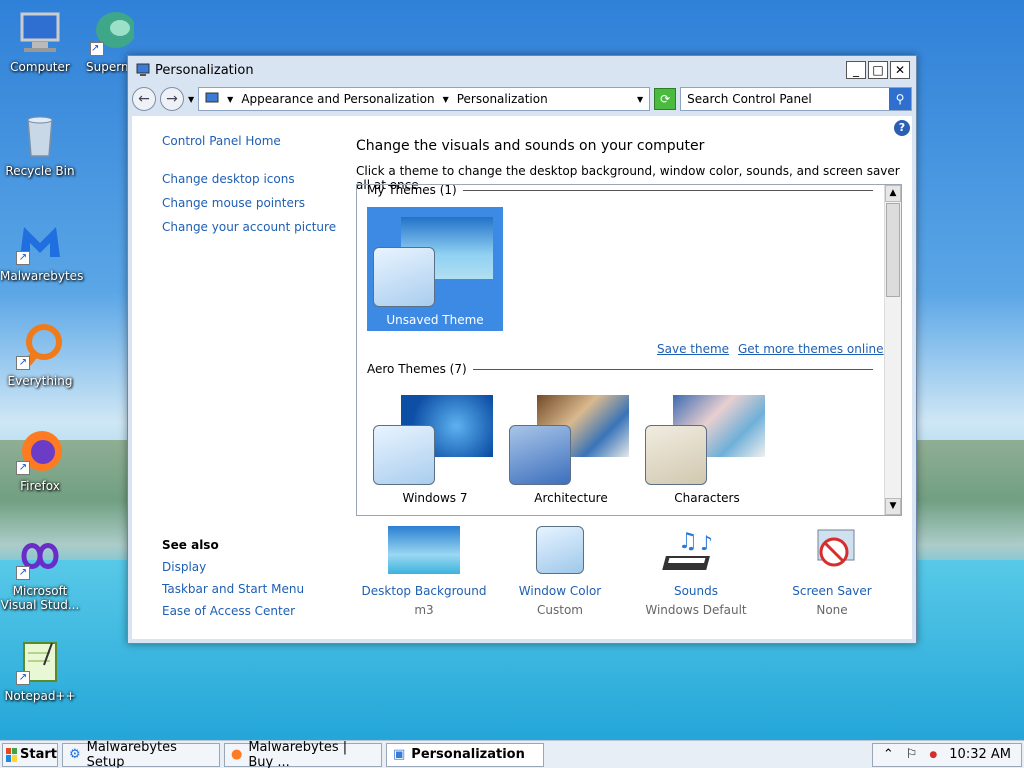 The height and width of the screenshot is (768, 1024). I want to click on change-mouse-pointers-link: Change mouse pointers, so click(257, 203).